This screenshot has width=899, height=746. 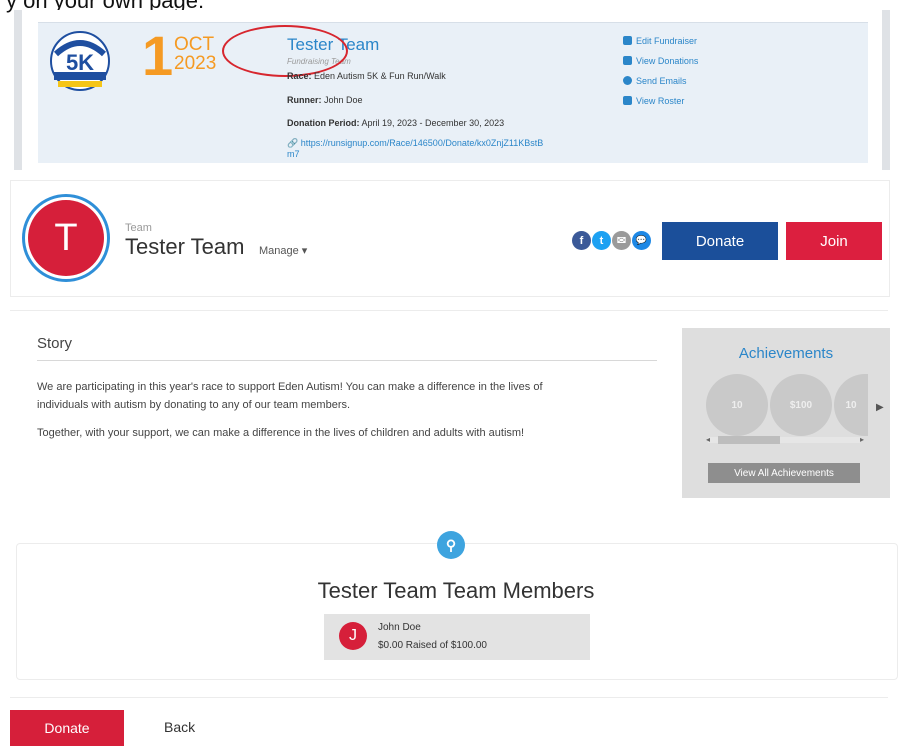 I want to click on race-logo-icon: 5K, so click(x=80, y=61).